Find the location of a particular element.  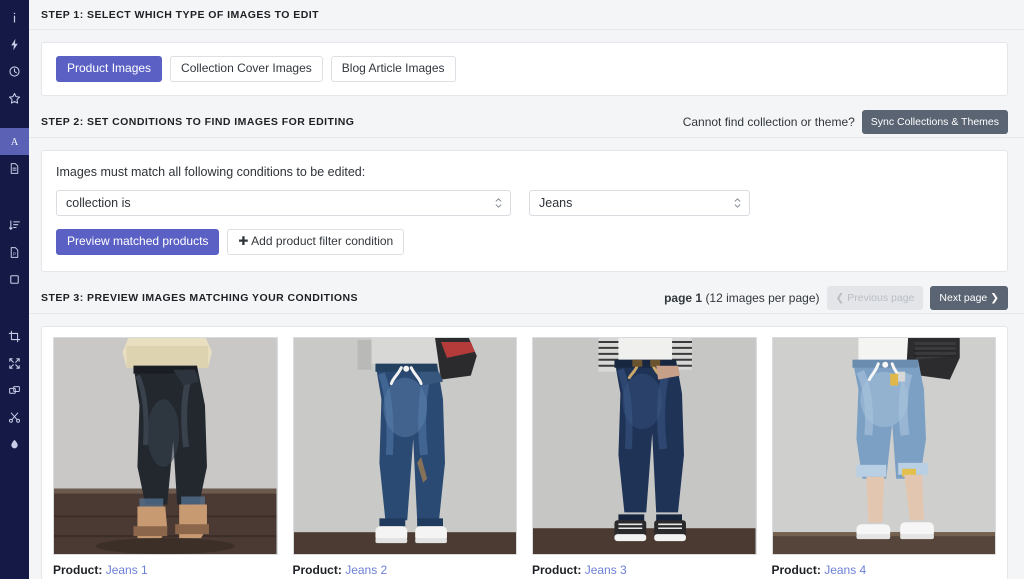

sidebar-item-resize is located at coordinates (14, 363).